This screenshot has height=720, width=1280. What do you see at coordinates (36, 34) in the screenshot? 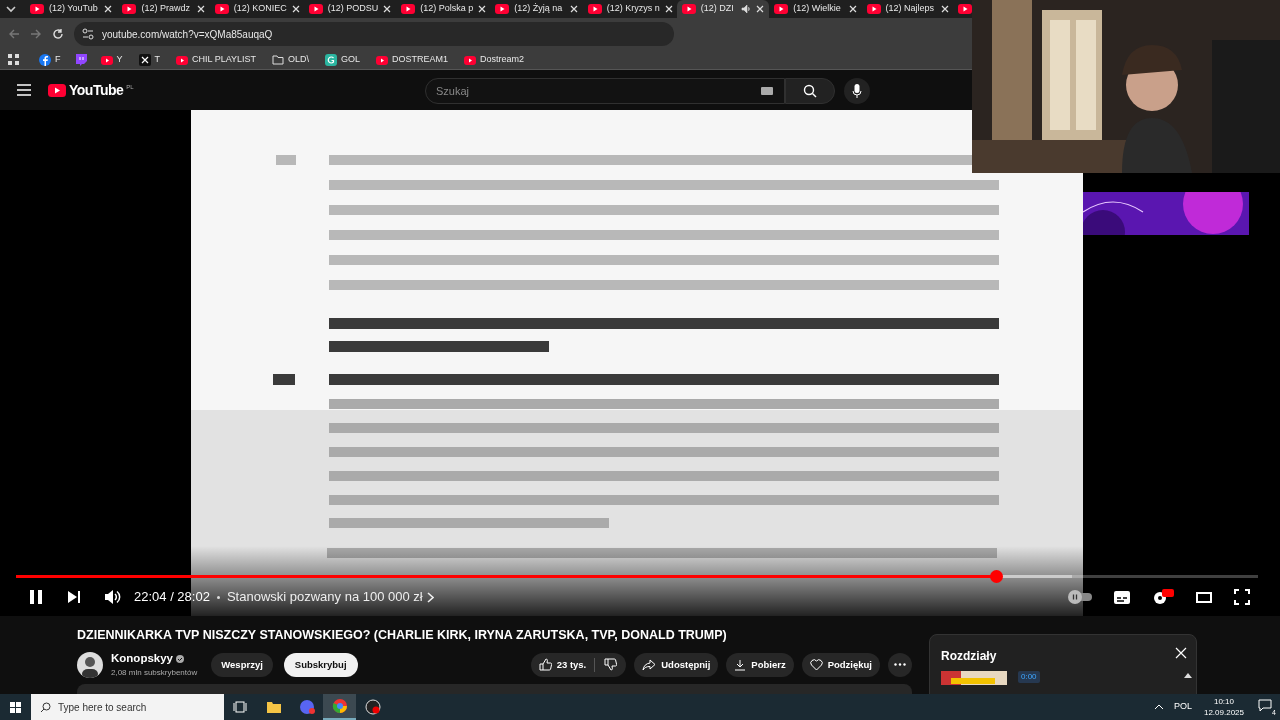
I see `forward-icon` at bounding box center [36, 34].